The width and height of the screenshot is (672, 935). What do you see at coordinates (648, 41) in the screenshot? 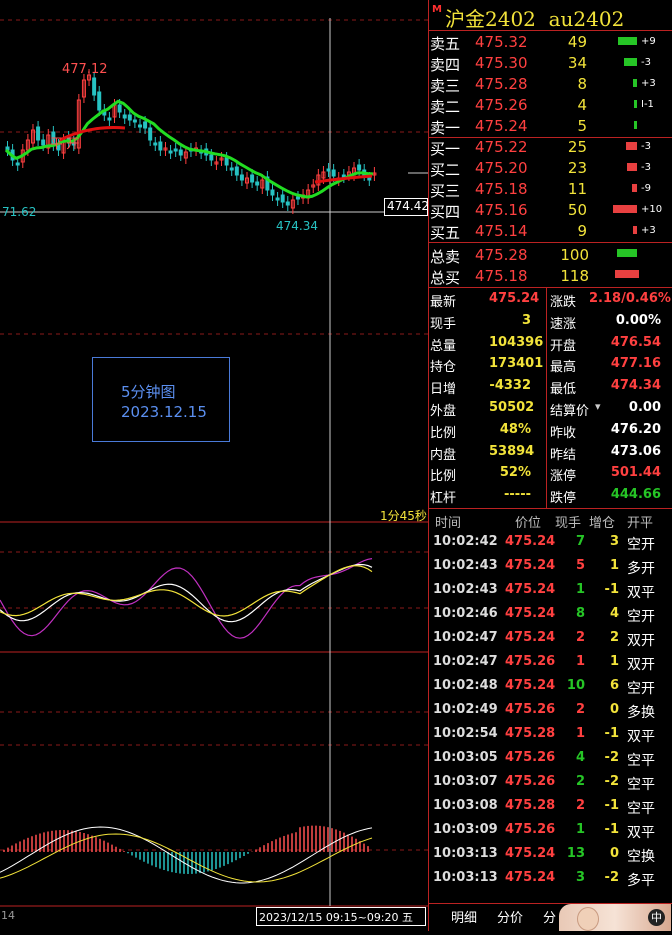
I see `level-change: +9` at bounding box center [648, 41].